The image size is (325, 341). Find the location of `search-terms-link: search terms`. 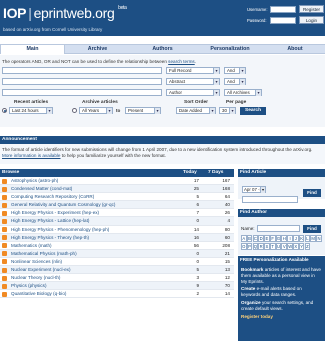

search-terms-link: search terms is located at coordinates (181, 61).